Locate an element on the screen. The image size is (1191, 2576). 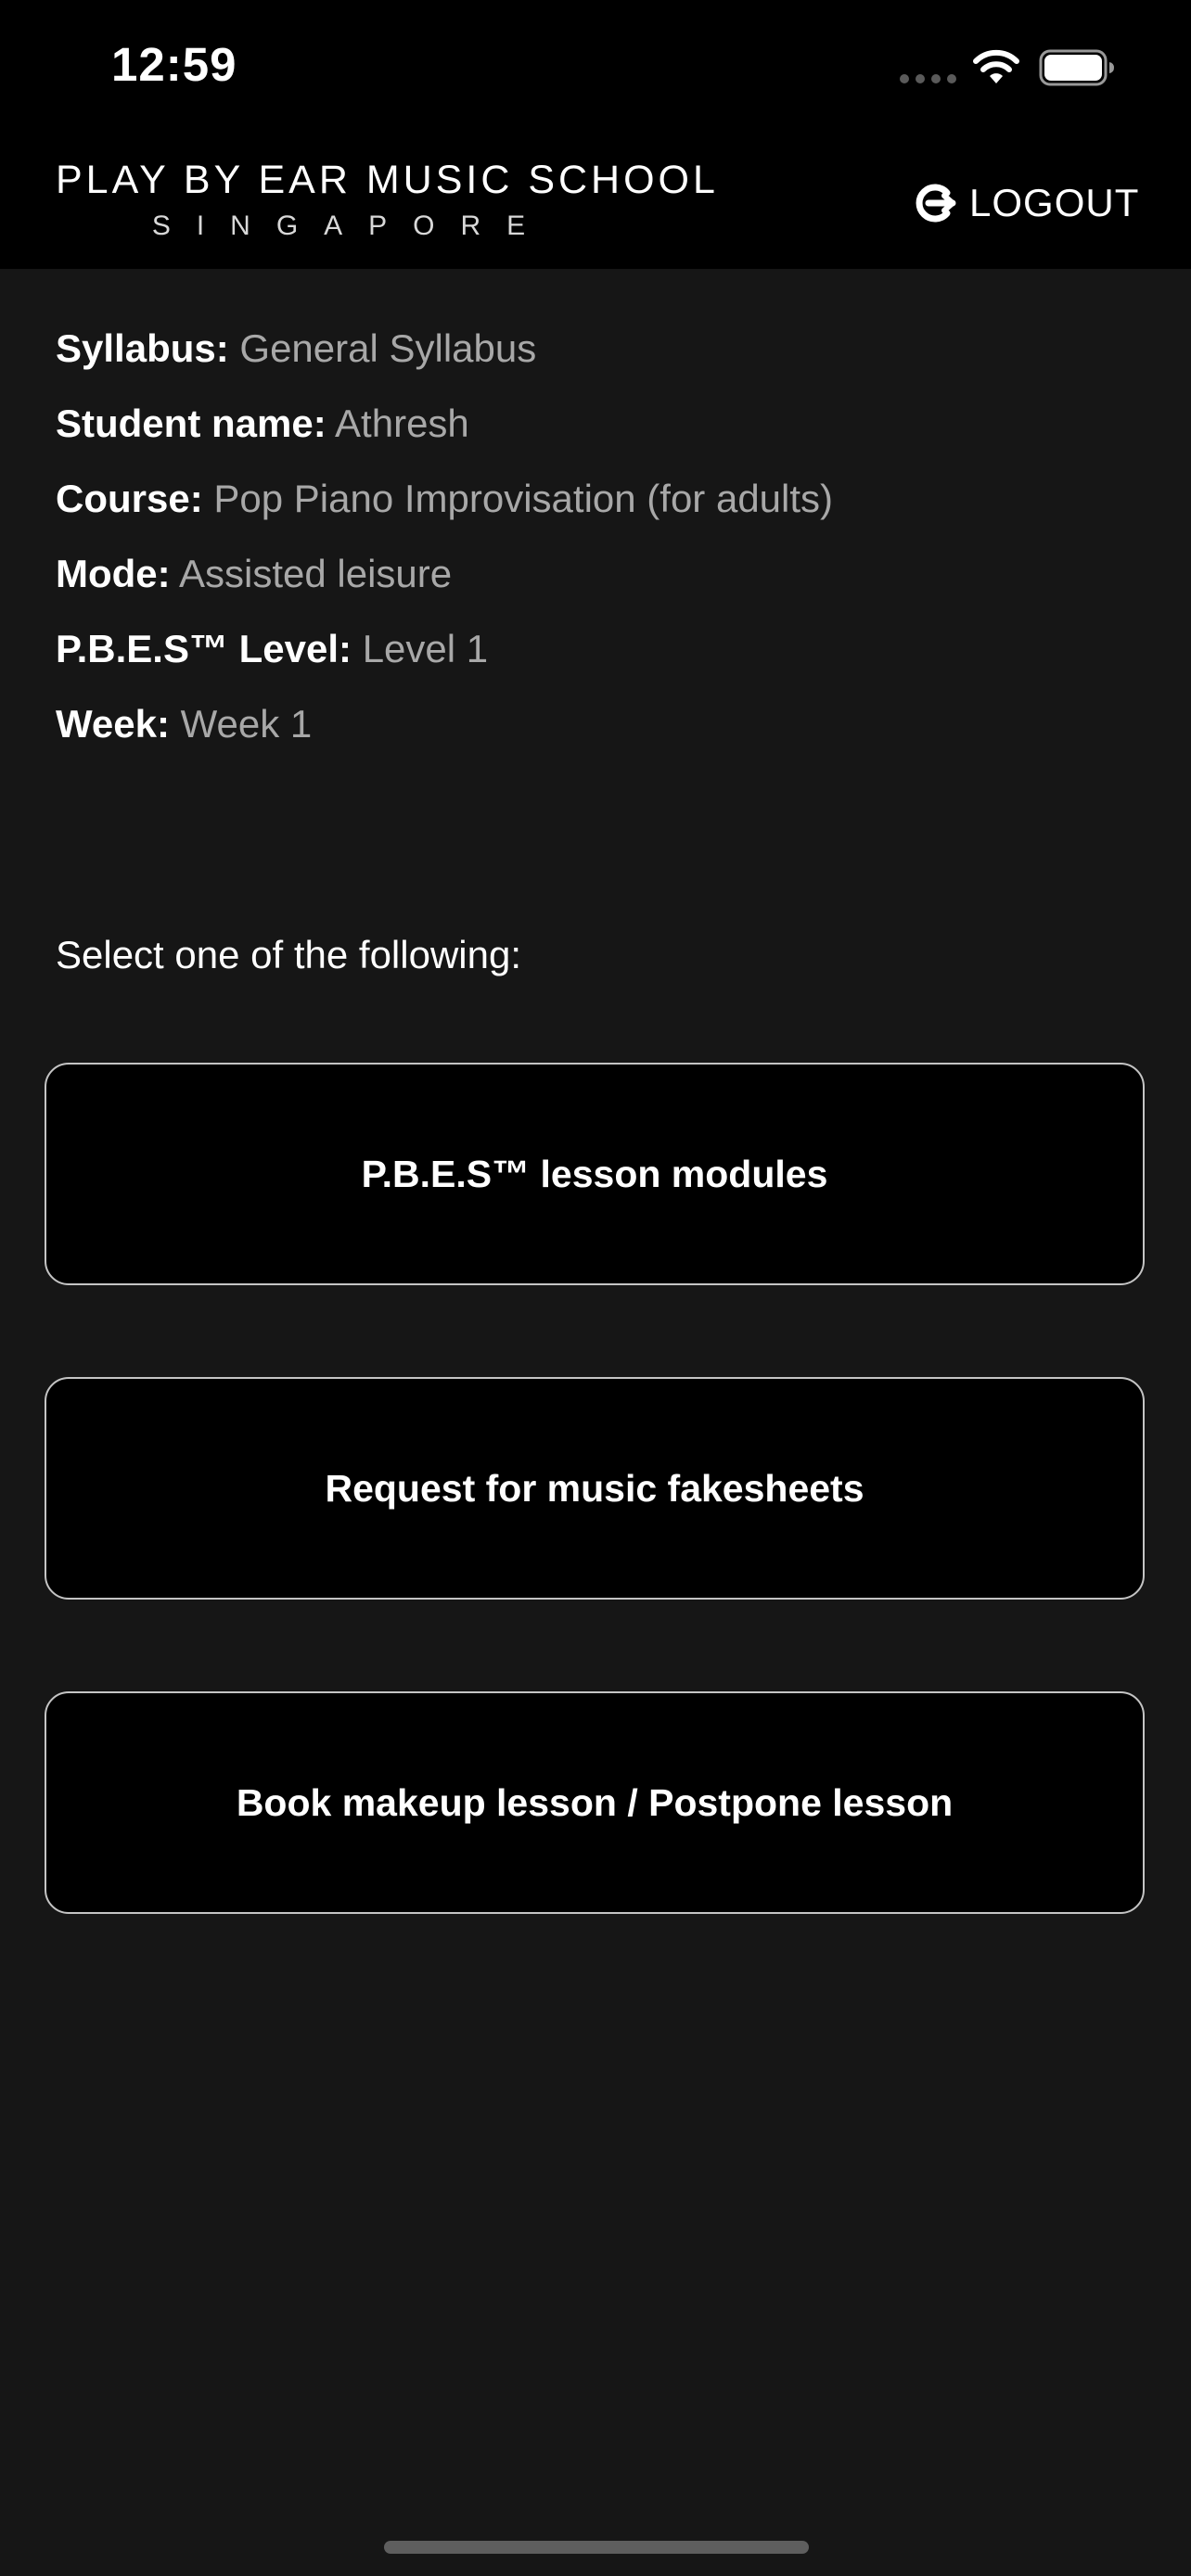
logo-subtitle: SINGAPORE is located at coordinates (351, 226).